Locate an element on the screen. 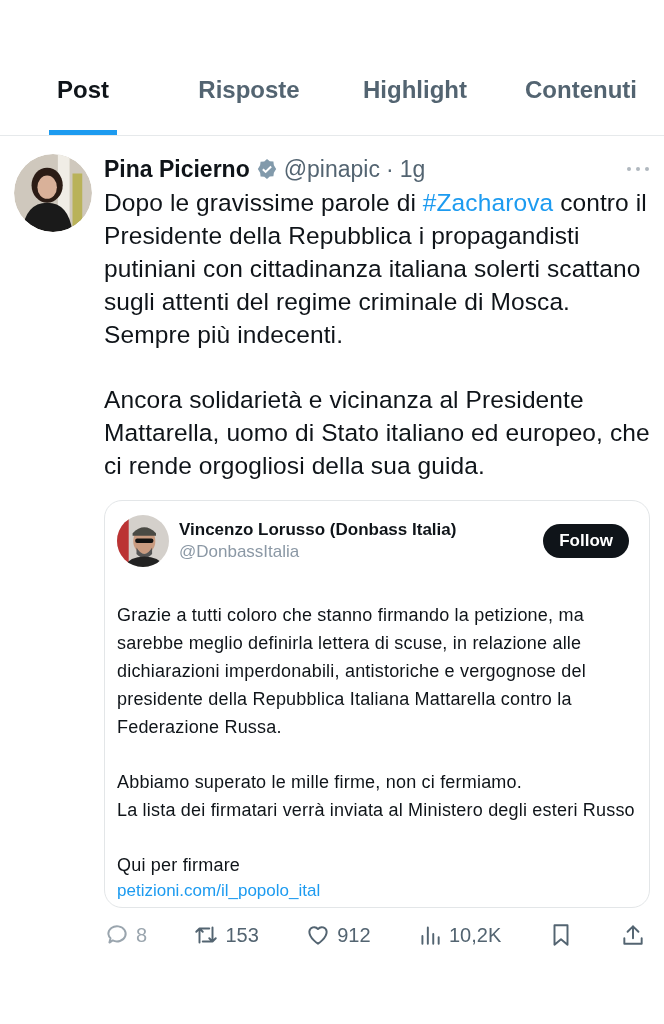 This screenshot has height=1024, width=664. petition-link: petizioni.com/il_popolo_ital is located at coordinates (377, 891).